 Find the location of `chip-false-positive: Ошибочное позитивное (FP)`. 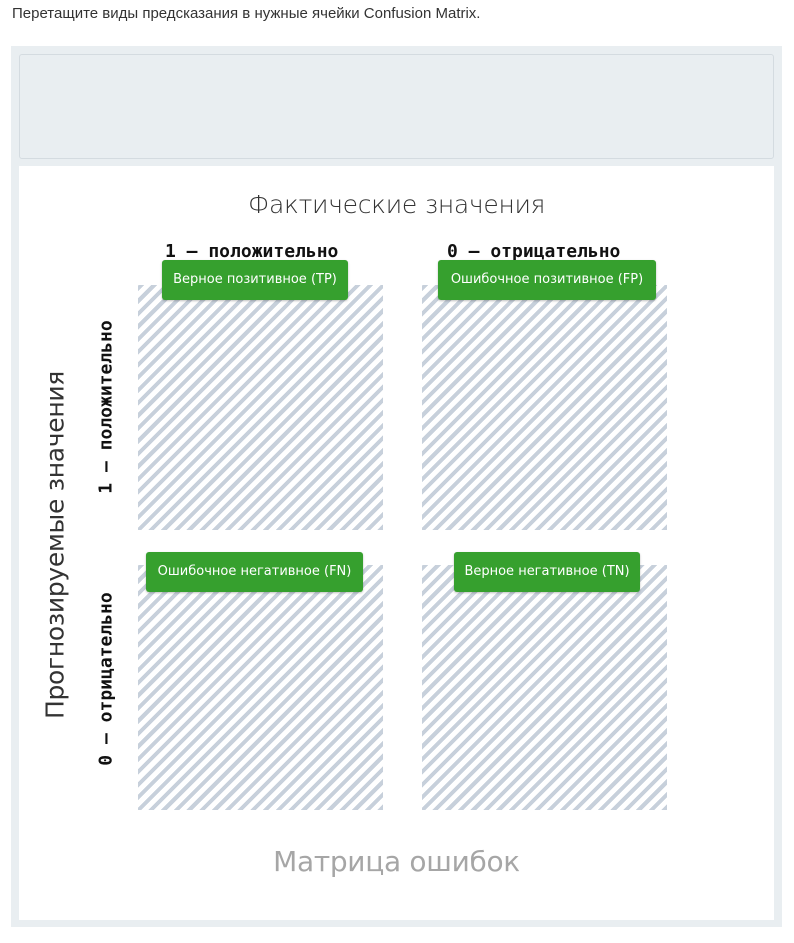

chip-false-positive: Ошибочное позитивное (FP) is located at coordinates (547, 280).